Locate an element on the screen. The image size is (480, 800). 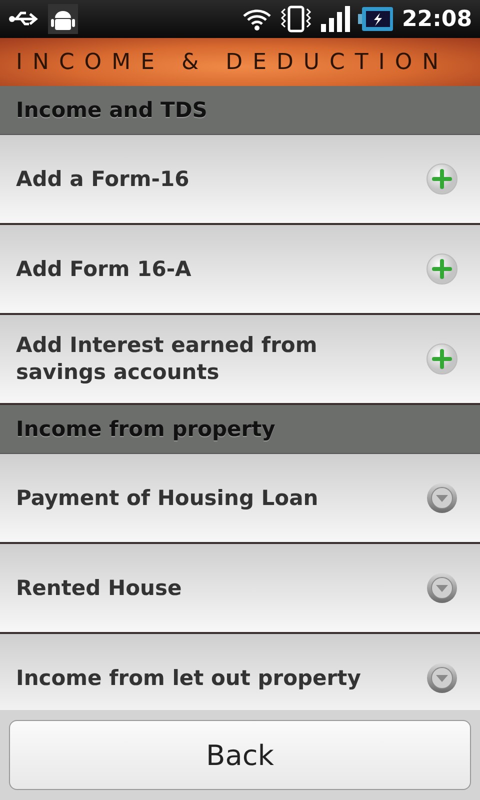
signal-icon is located at coordinates (335, 19).